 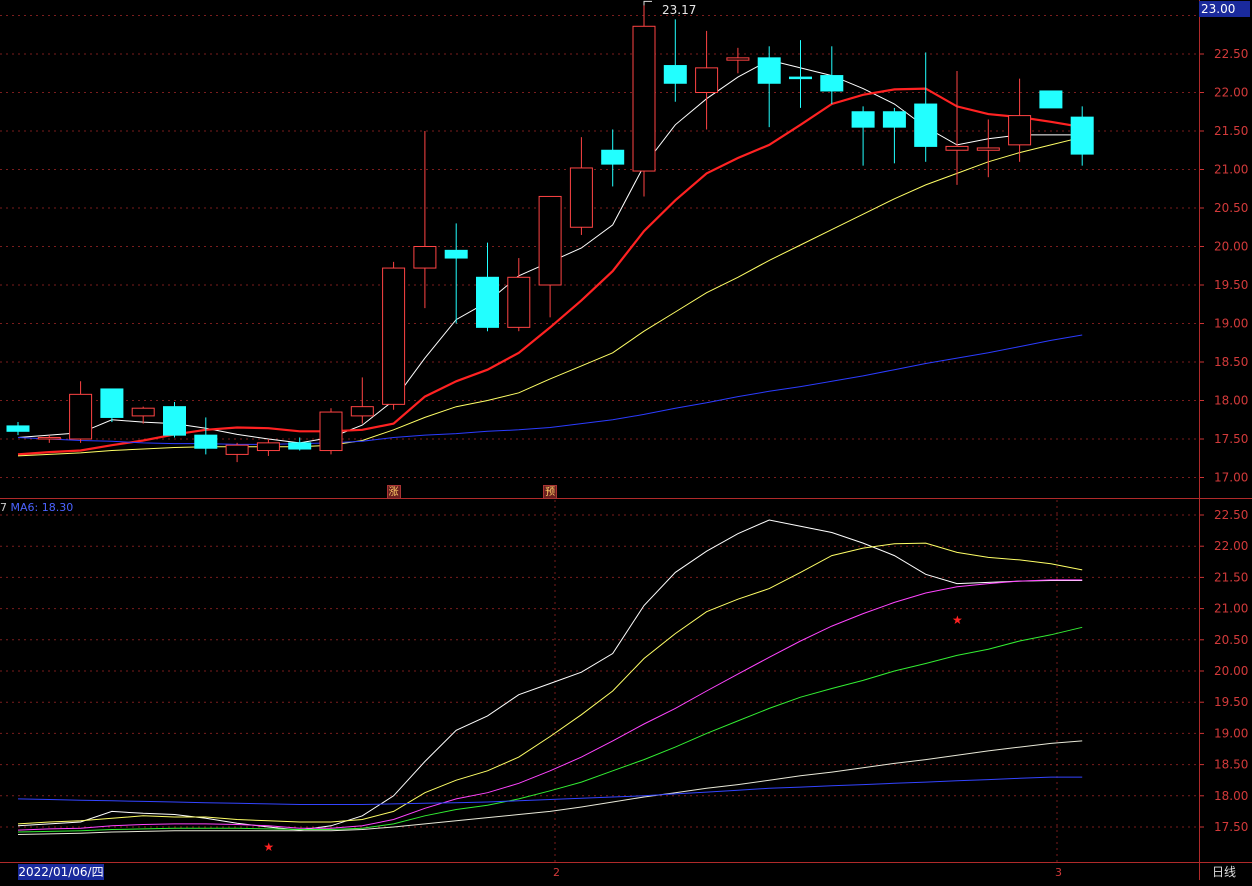 What do you see at coordinates (393, 492) in the screenshot?
I see `signal-badge: 涨` at bounding box center [393, 492].